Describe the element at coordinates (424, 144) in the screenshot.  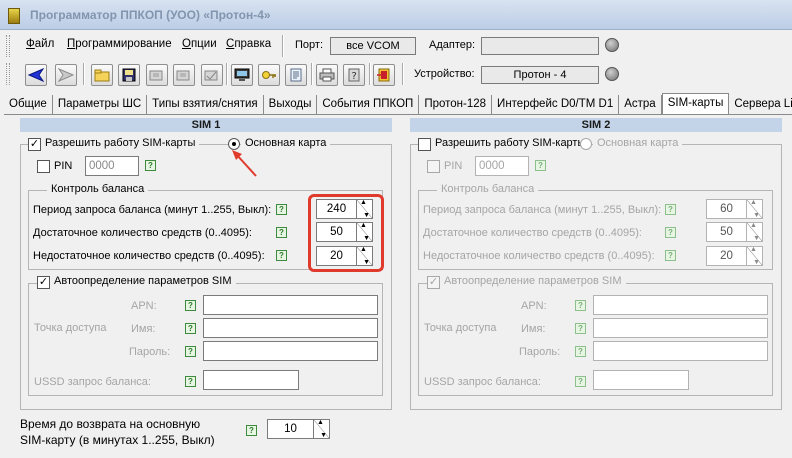
I see `sim2-enable-checkbox` at that location.